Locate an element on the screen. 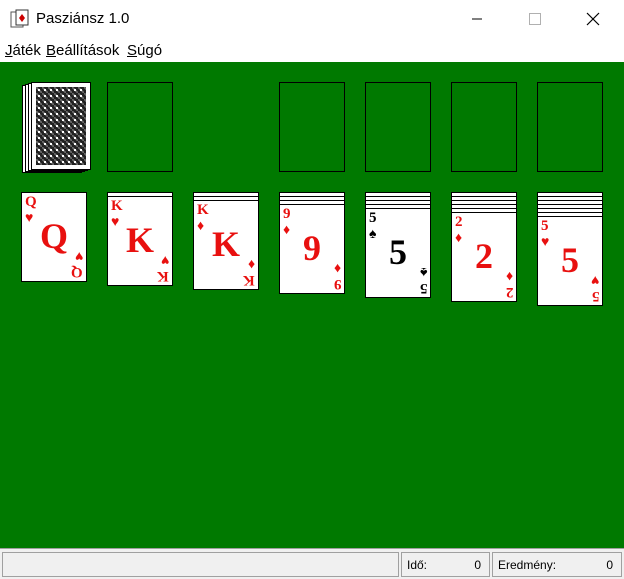 Image resolution: width=624 pixels, height=579 pixels. face-up-card: Q ♥ Q ♥ Q is located at coordinates (54, 237).